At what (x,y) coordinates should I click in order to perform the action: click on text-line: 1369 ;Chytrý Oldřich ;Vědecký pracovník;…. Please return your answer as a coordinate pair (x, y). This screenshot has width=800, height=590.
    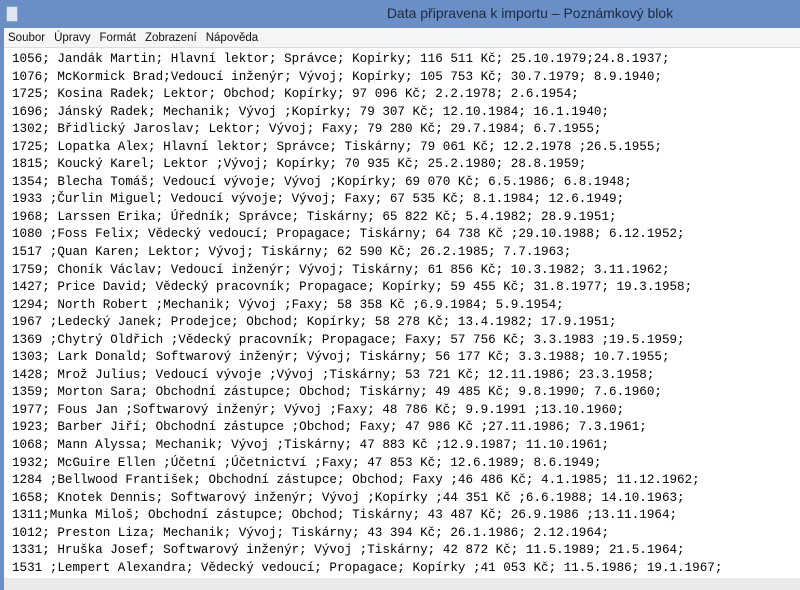
    Looking at the image, I should click on (348, 339).